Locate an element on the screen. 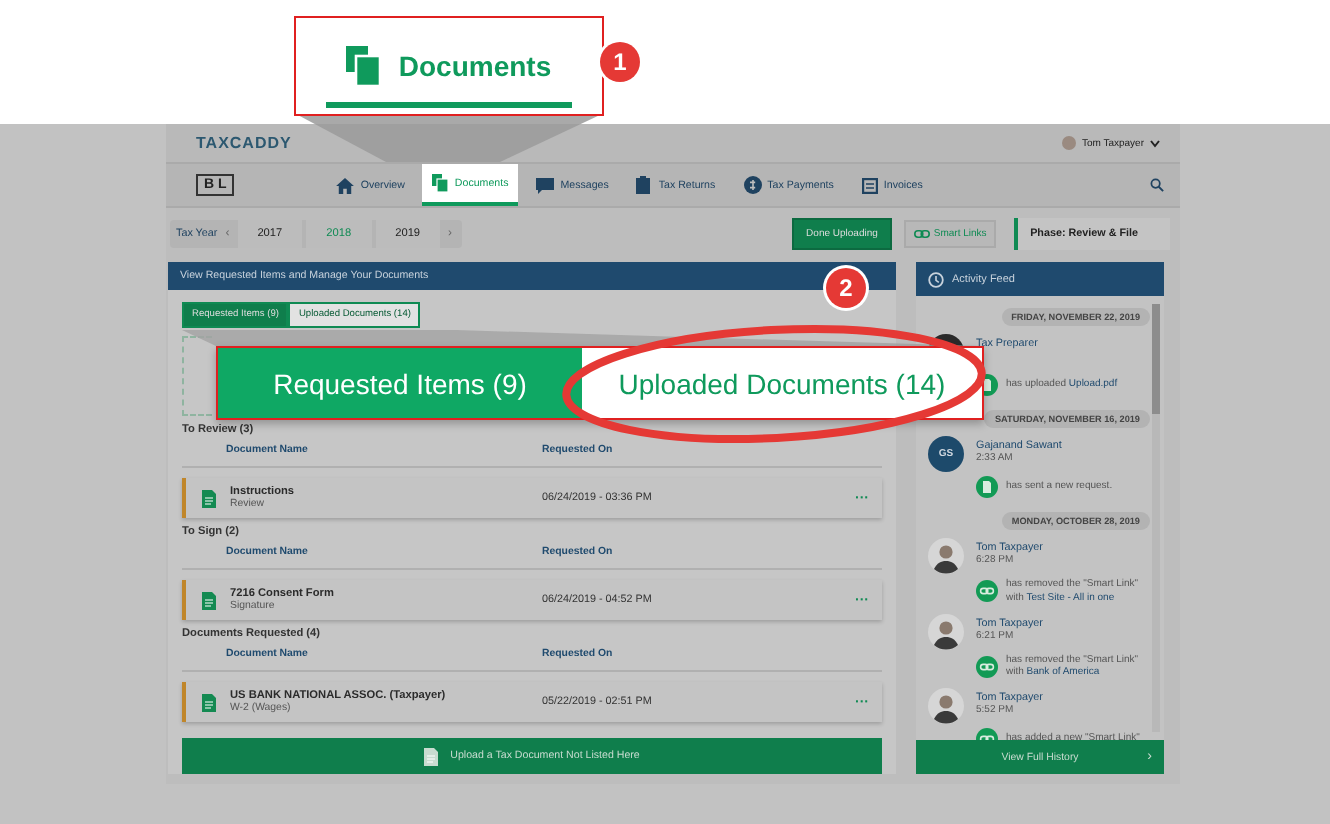 The height and width of the screenshot is (824, 1330). app-logo: TAXCADDY is located at coordinates (244, 143).